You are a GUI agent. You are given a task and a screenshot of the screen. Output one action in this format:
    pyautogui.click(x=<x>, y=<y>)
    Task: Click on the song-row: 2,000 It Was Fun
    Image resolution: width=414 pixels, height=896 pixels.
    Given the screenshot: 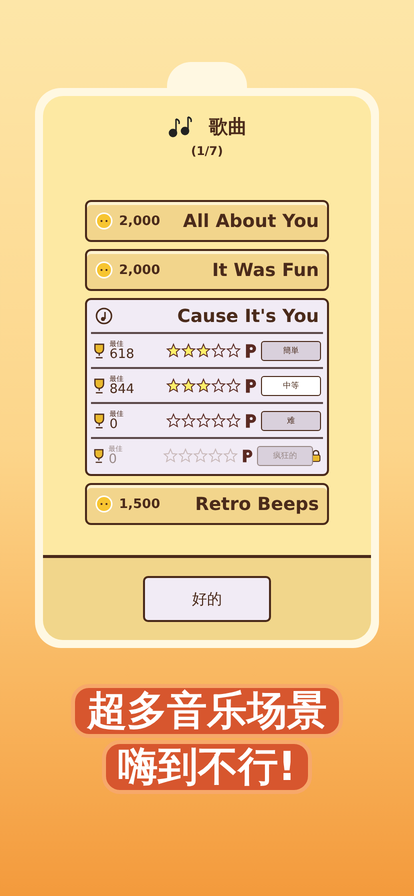 What is the action you would take?
    pyautogui.click(x=207, y=270)
    